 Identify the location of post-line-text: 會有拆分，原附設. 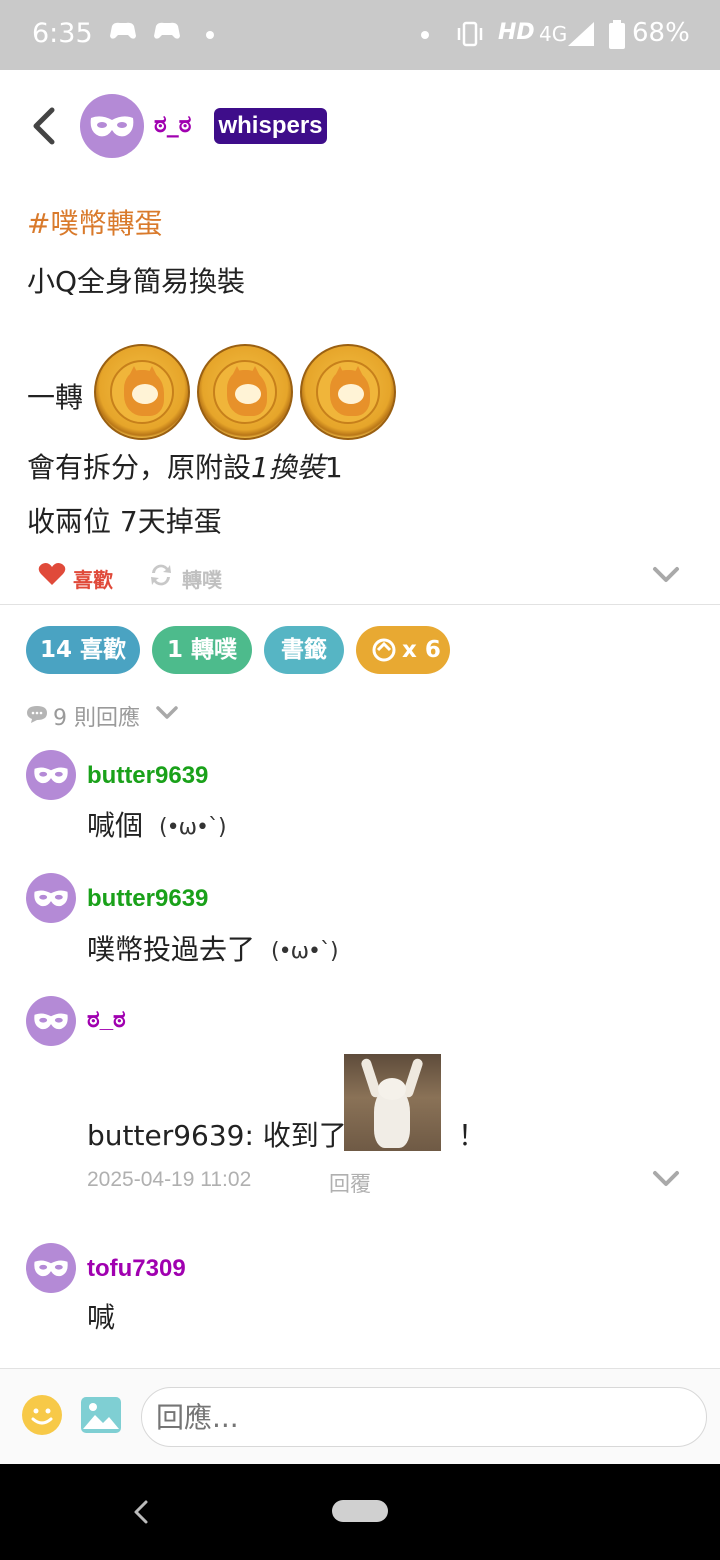
(139, 467).